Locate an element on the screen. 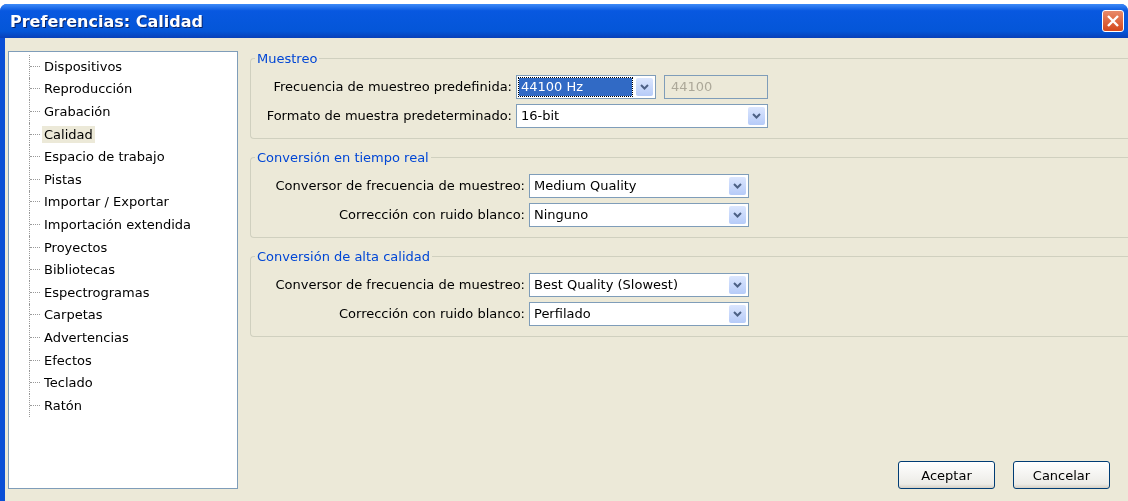  tree-item: Bibliotecas is located at coordinates (79, 270).